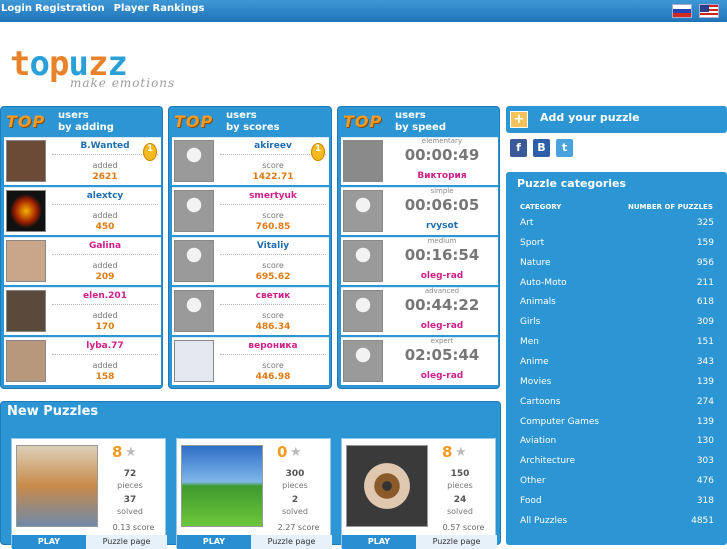 The height and width of the screenshot is (549, 727). I want to click on category-name: Other, so click(533, 485).